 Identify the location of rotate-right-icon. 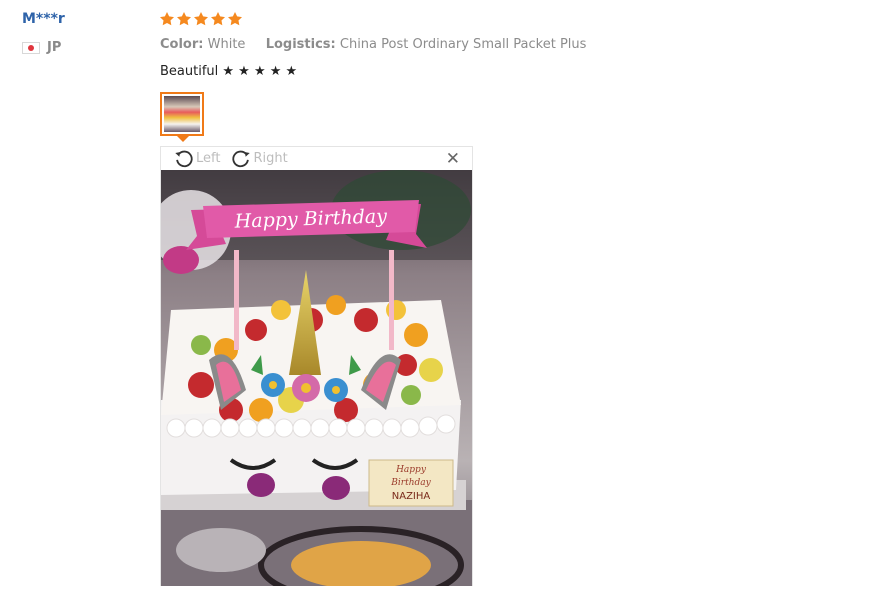
(241, 158).